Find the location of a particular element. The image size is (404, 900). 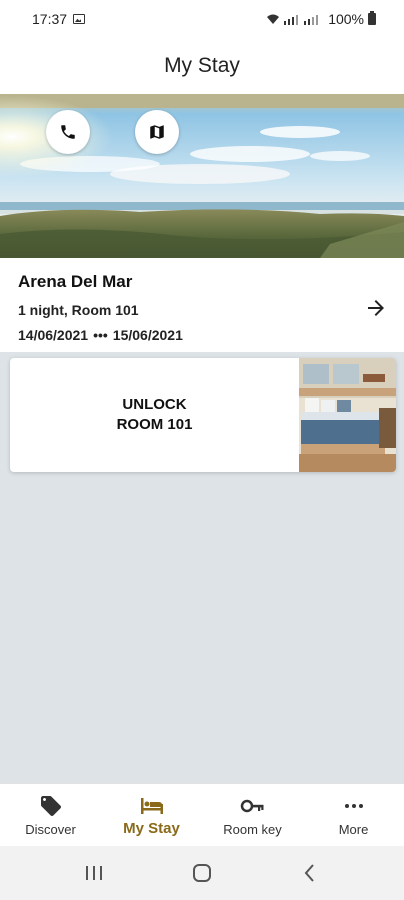

stay-summary: 1 night, Room 101 is located at coordinates (78, 310).